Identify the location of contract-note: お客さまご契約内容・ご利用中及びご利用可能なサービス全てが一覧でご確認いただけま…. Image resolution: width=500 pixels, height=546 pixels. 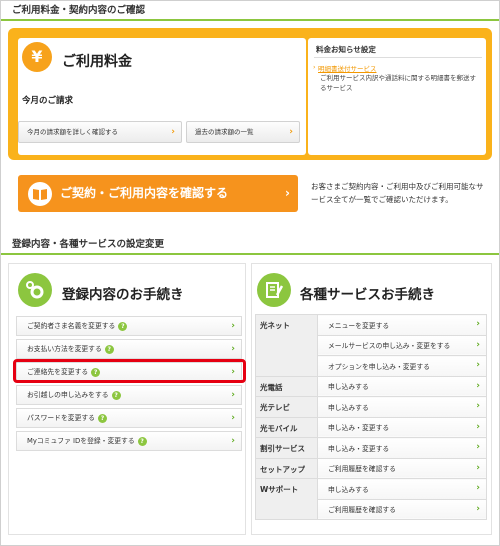
(397, 193).